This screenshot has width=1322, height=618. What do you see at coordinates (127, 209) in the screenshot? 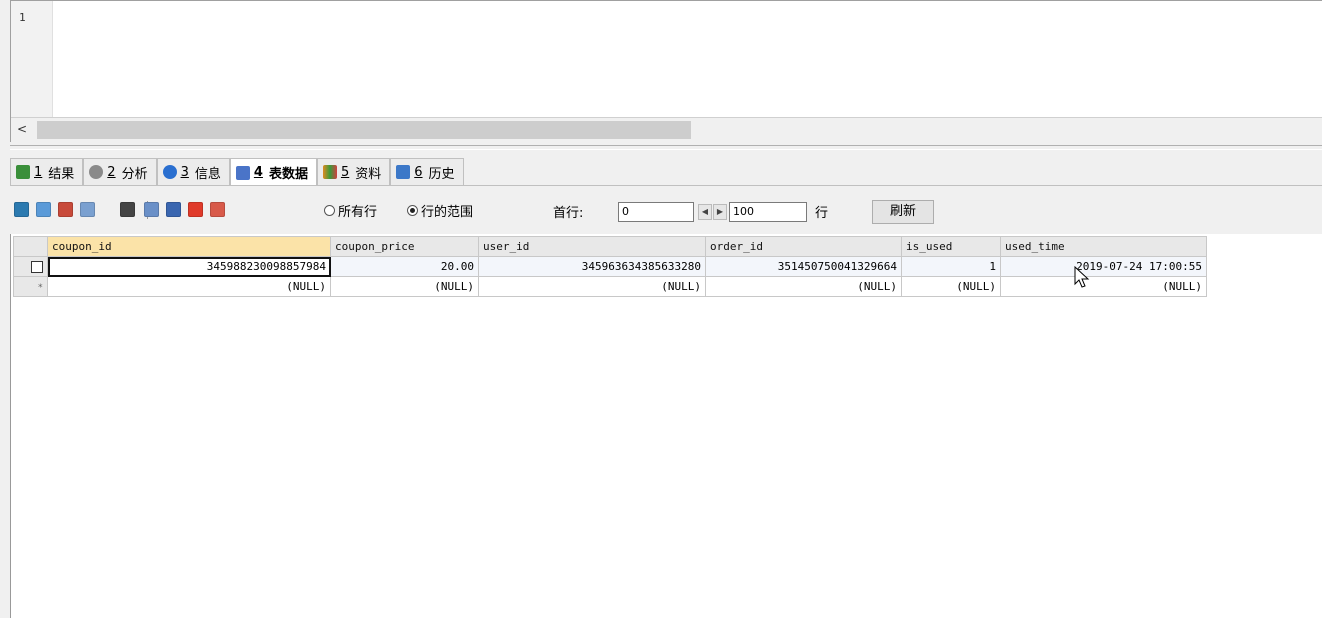
I see `filter-icon` at bounding box center [127, 209].